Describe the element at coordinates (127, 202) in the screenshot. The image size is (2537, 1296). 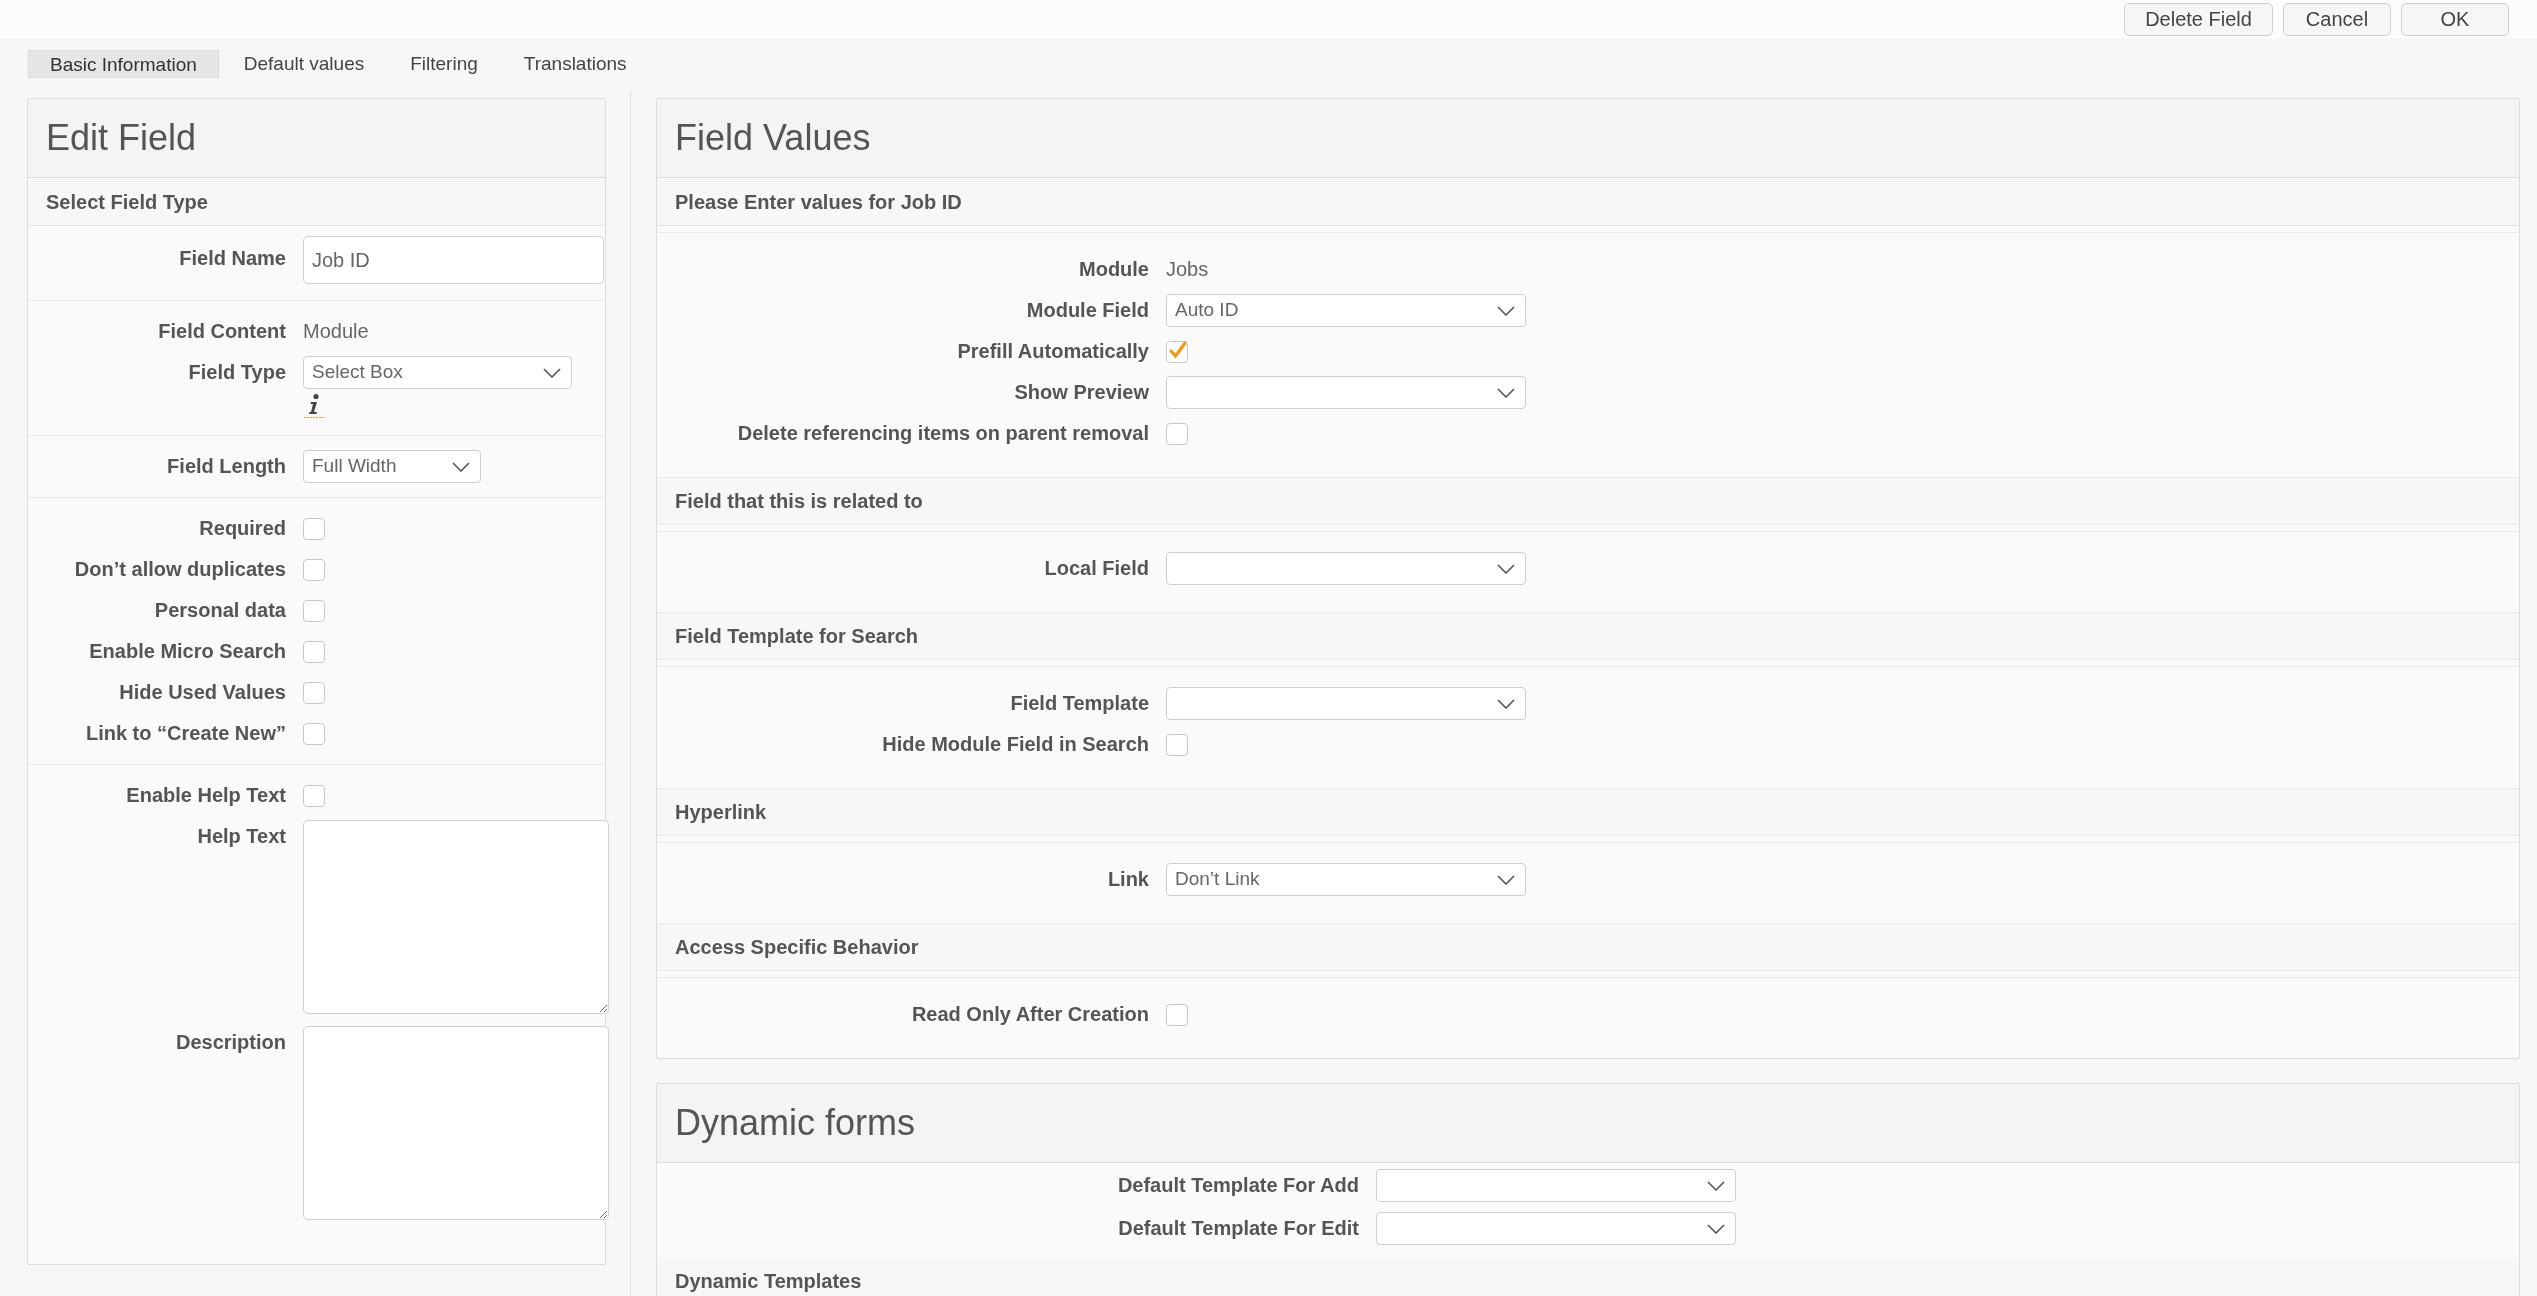
I see `section-heading: Select Field Type` at that location.